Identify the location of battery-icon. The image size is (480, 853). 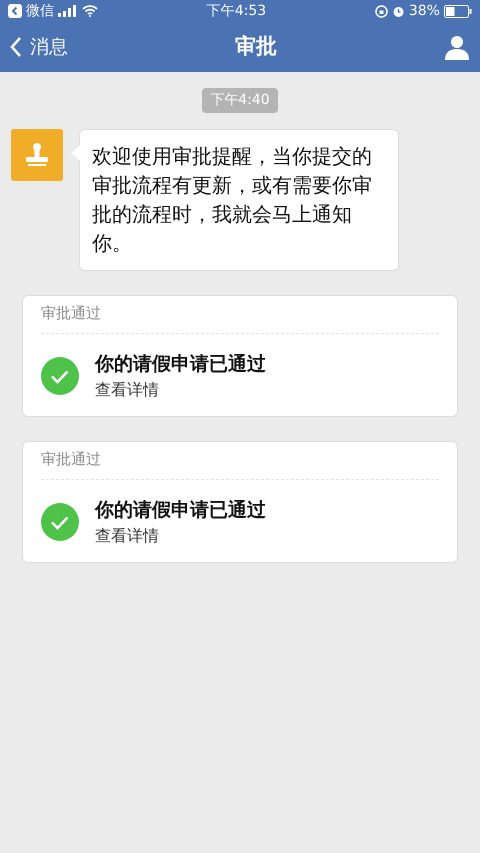
(458, 11).